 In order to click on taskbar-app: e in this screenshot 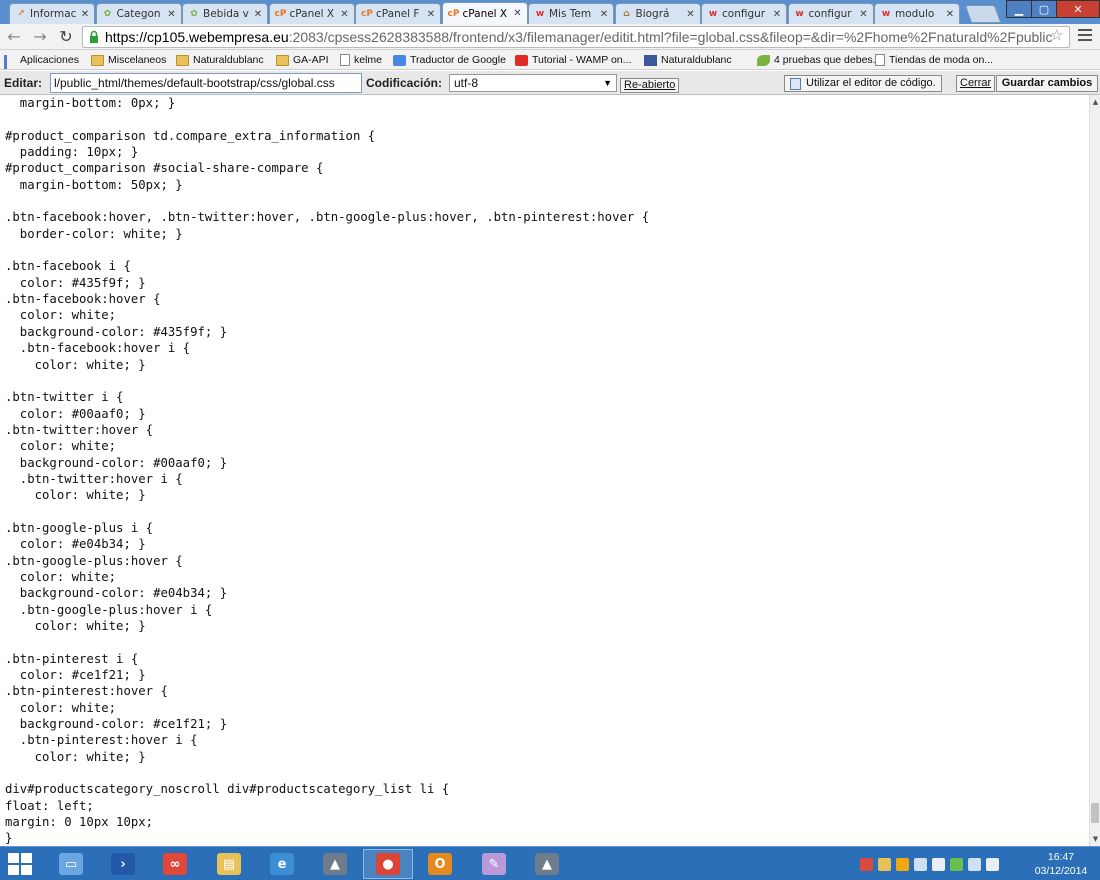, I will do `click(282, 864)`.